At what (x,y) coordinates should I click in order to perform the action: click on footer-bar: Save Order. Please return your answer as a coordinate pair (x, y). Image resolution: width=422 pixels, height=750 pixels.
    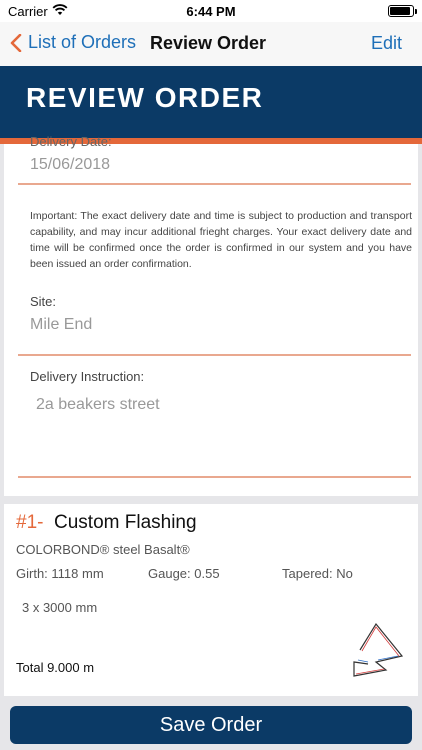
    Looking at the image, I should click on (211, 725).